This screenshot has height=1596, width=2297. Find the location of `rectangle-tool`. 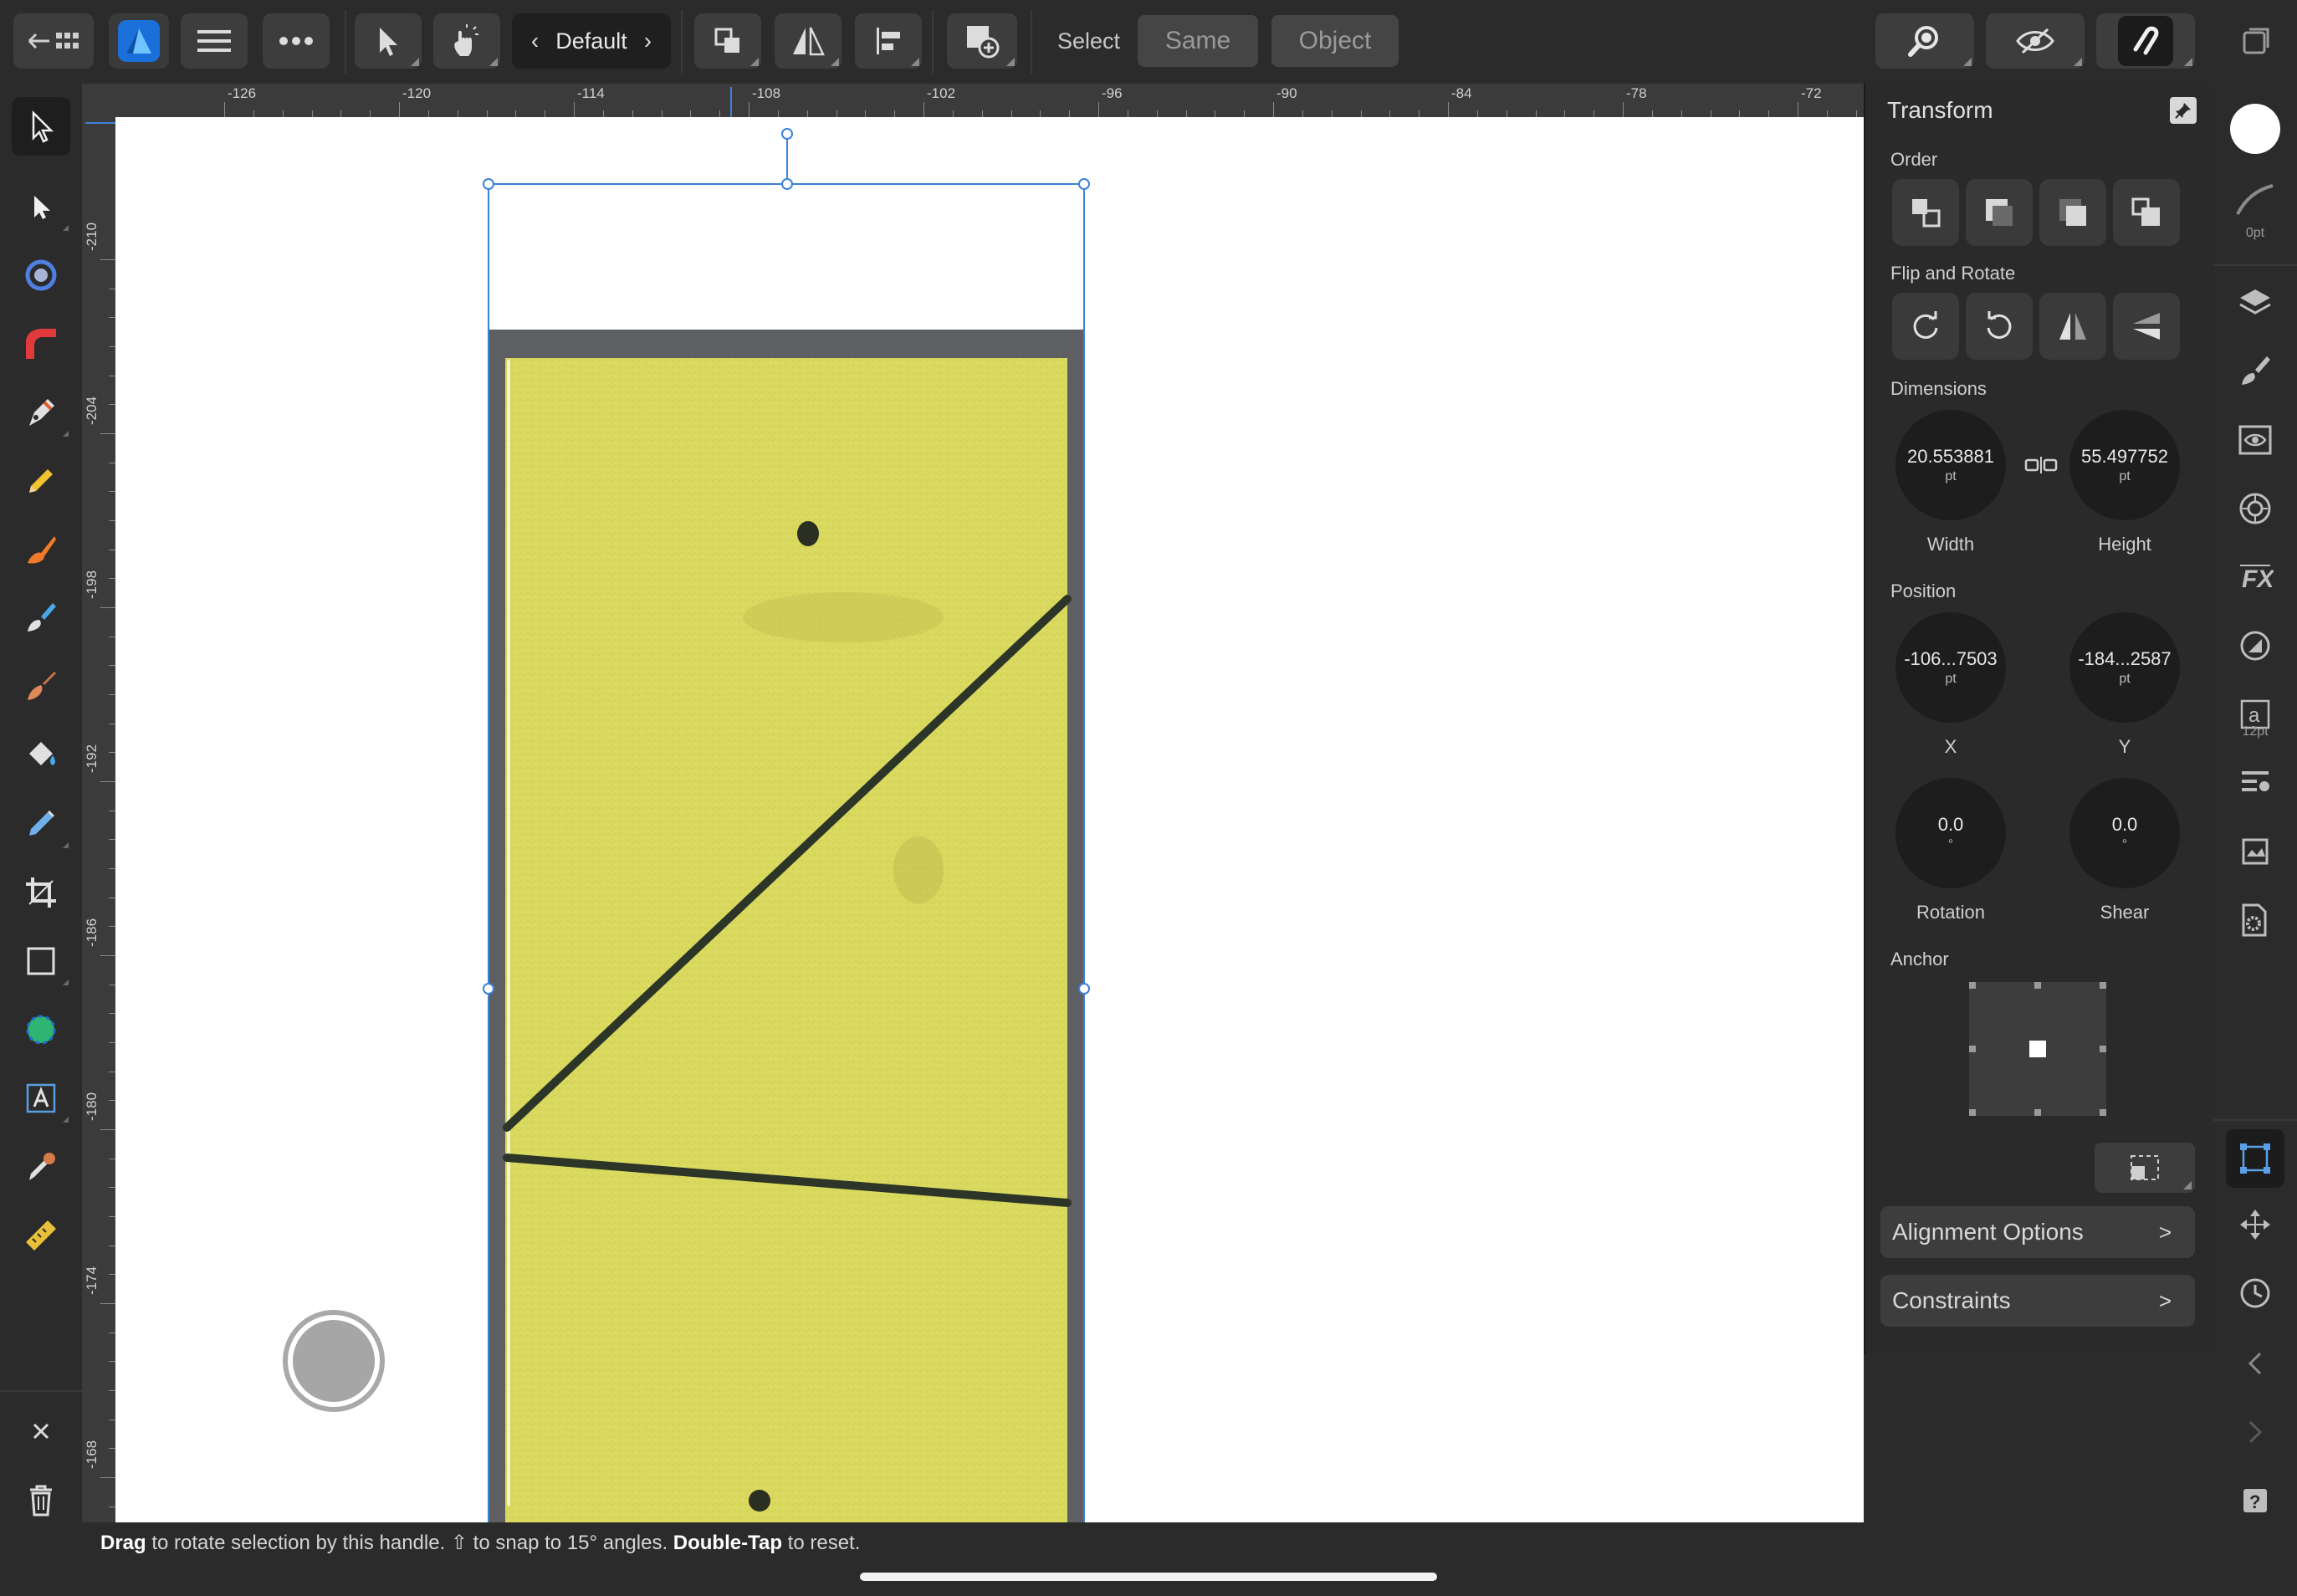

rectangle-tool is located at coordinates (41, 961).